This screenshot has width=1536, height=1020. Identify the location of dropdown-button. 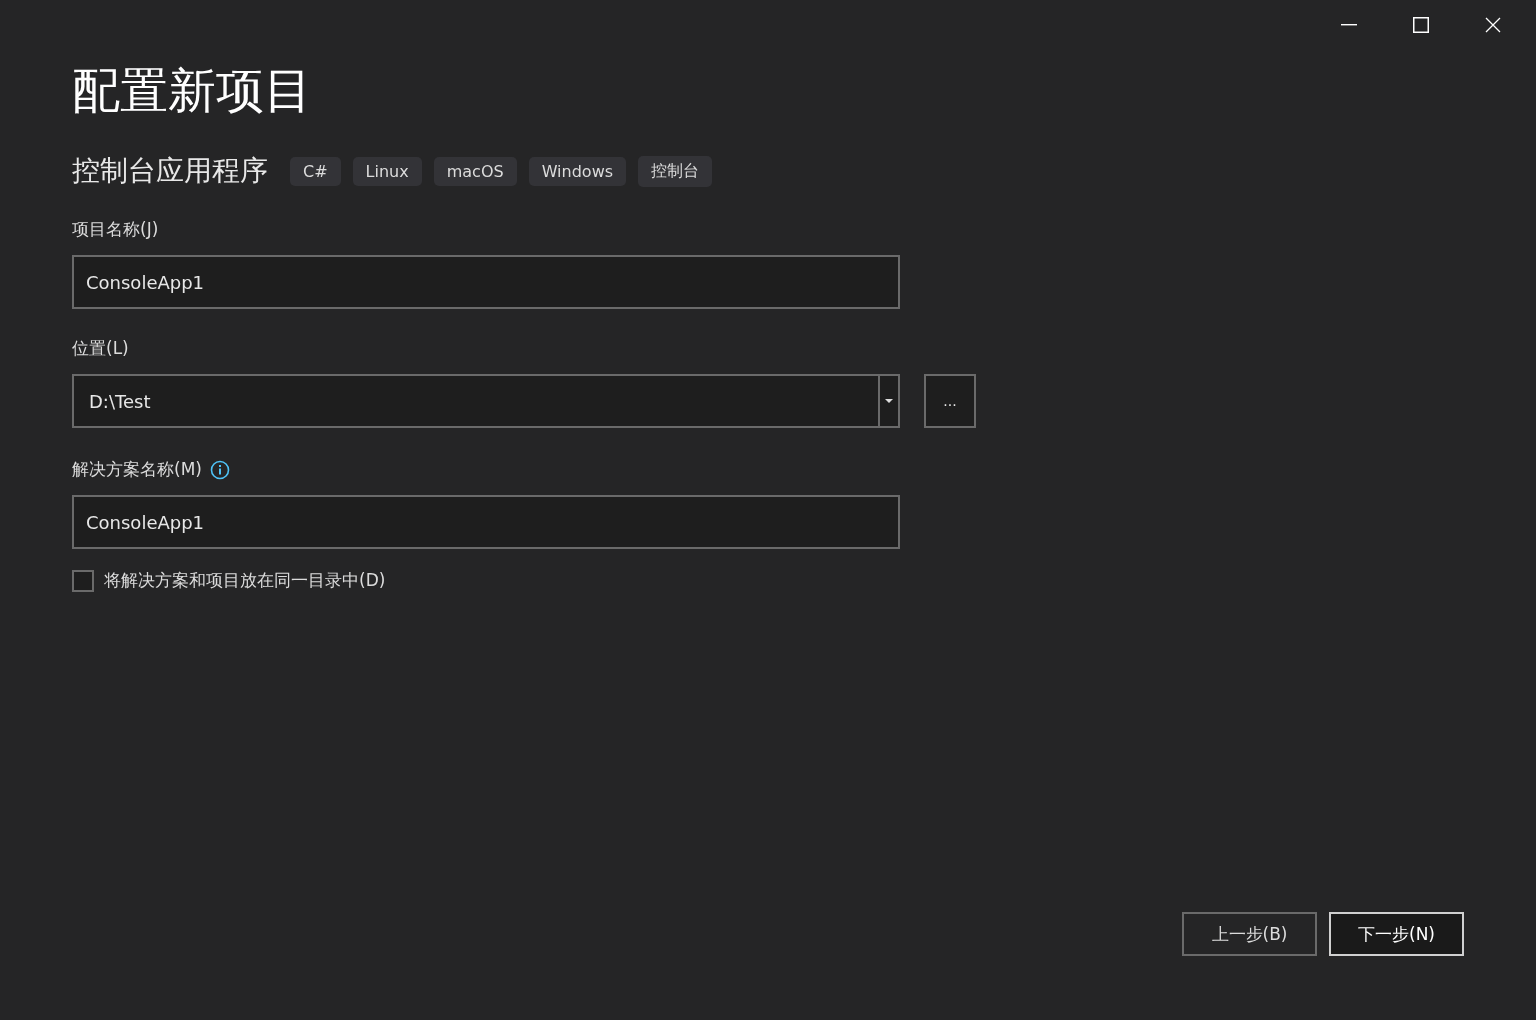
(889, 401).